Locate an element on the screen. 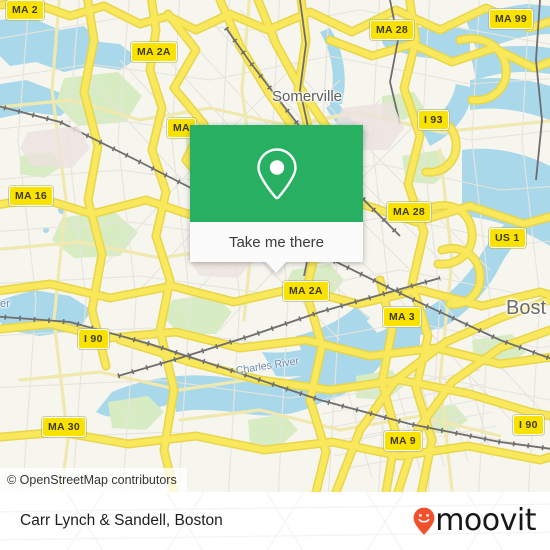 The width and height of the screenshot is (550, 550). map-pin-icon is located at coordinates (276, 173).